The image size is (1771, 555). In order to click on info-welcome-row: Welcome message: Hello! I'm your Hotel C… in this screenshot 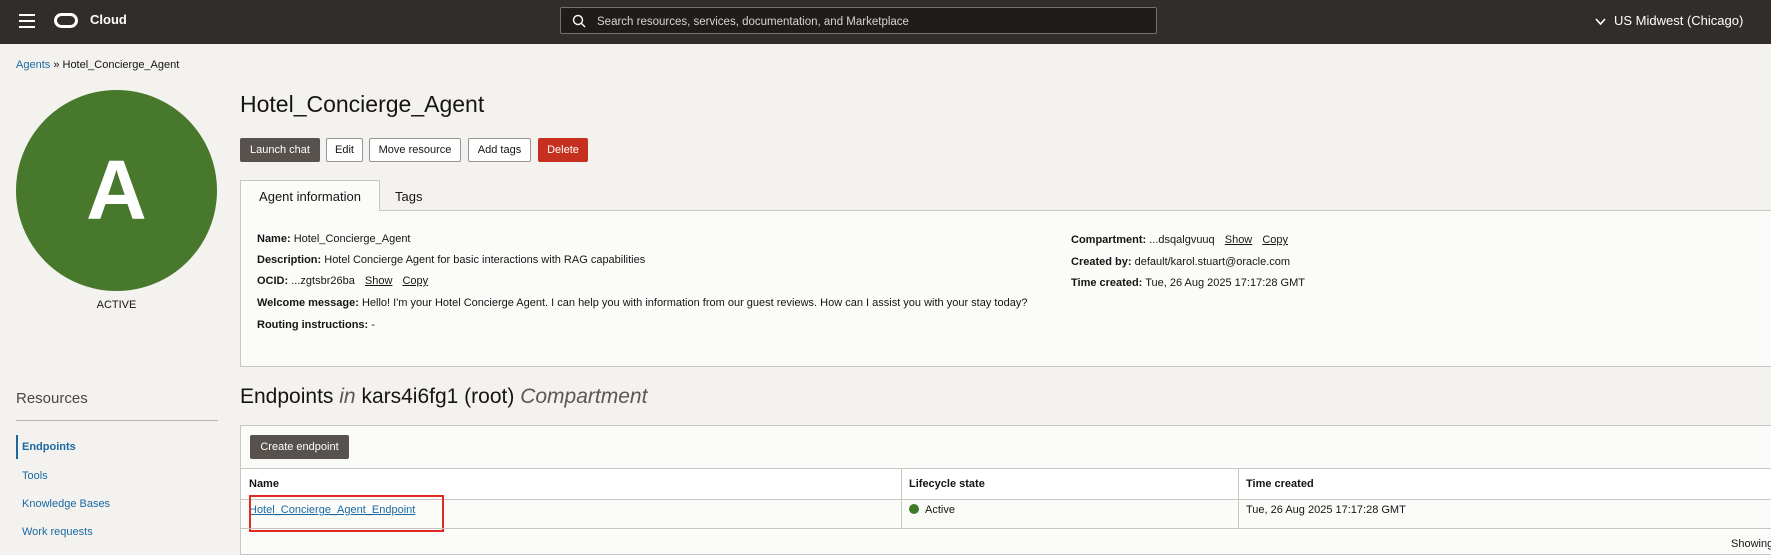, I will do `click(642, 303)`.